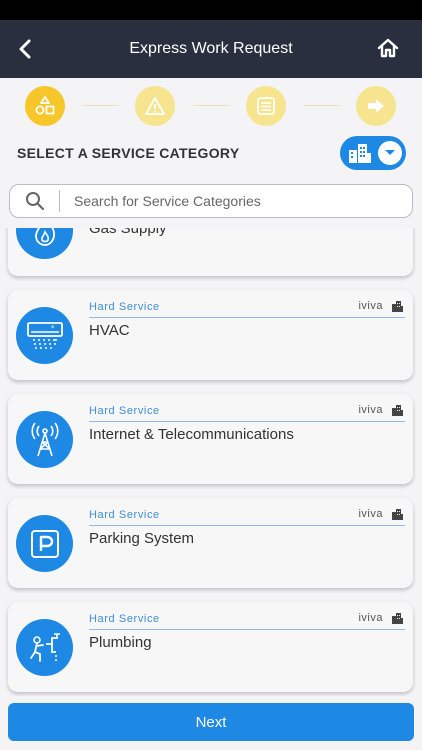 The height and width of the screenshot is (750, 422). What do you see at coordinates (191, 434) in the screenshot?
I see `category-name: Internet & Telecommunications` at bounding box center [191, 434].